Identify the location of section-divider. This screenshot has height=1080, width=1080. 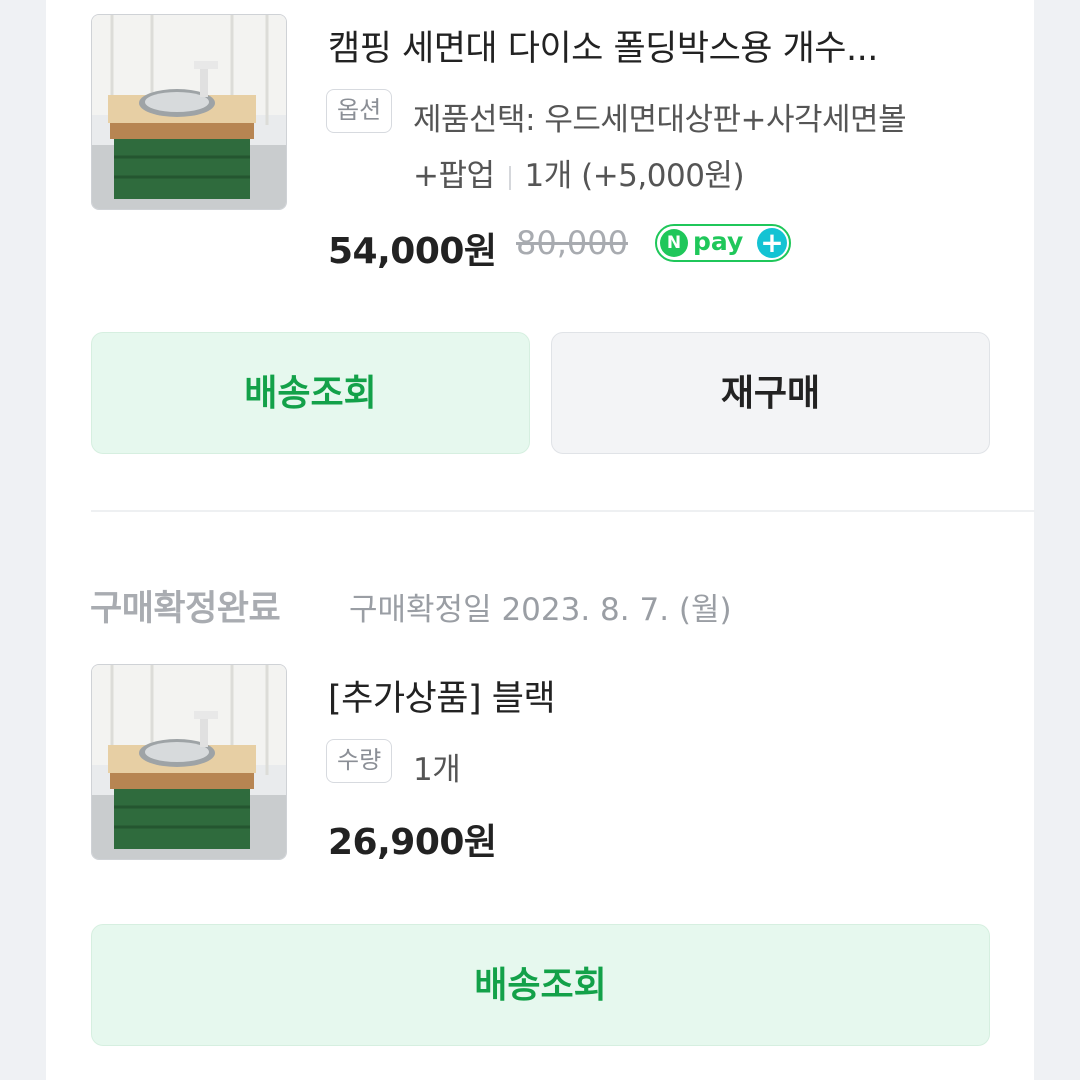
(563, 511).